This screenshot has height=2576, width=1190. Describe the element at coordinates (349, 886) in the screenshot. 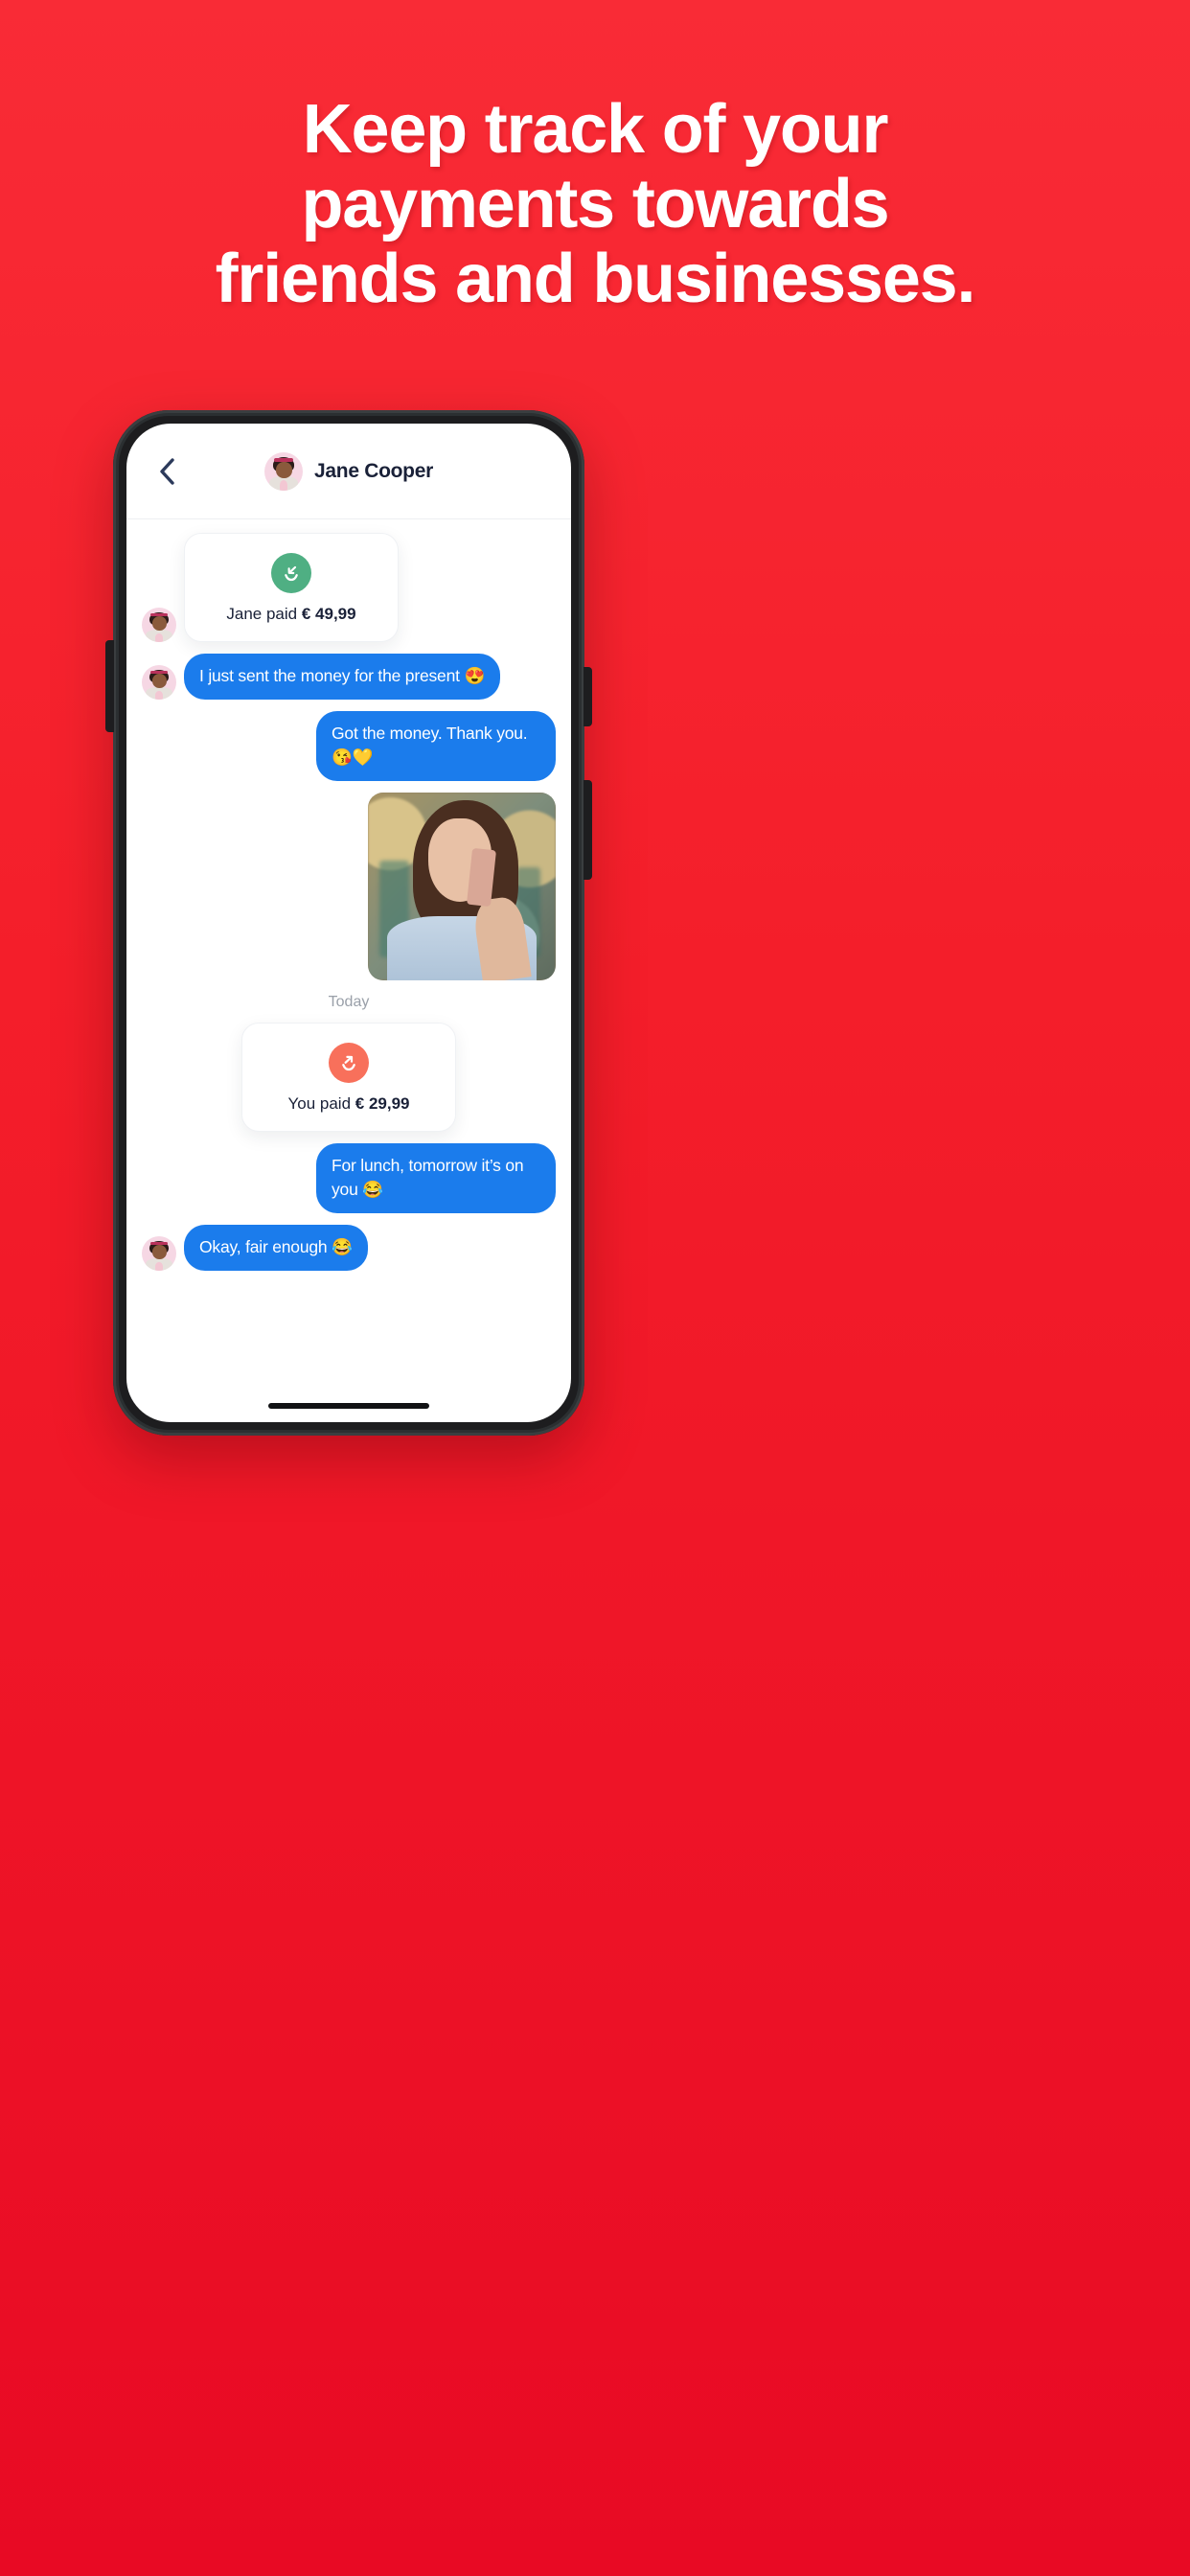

I see `message-row` at that location.